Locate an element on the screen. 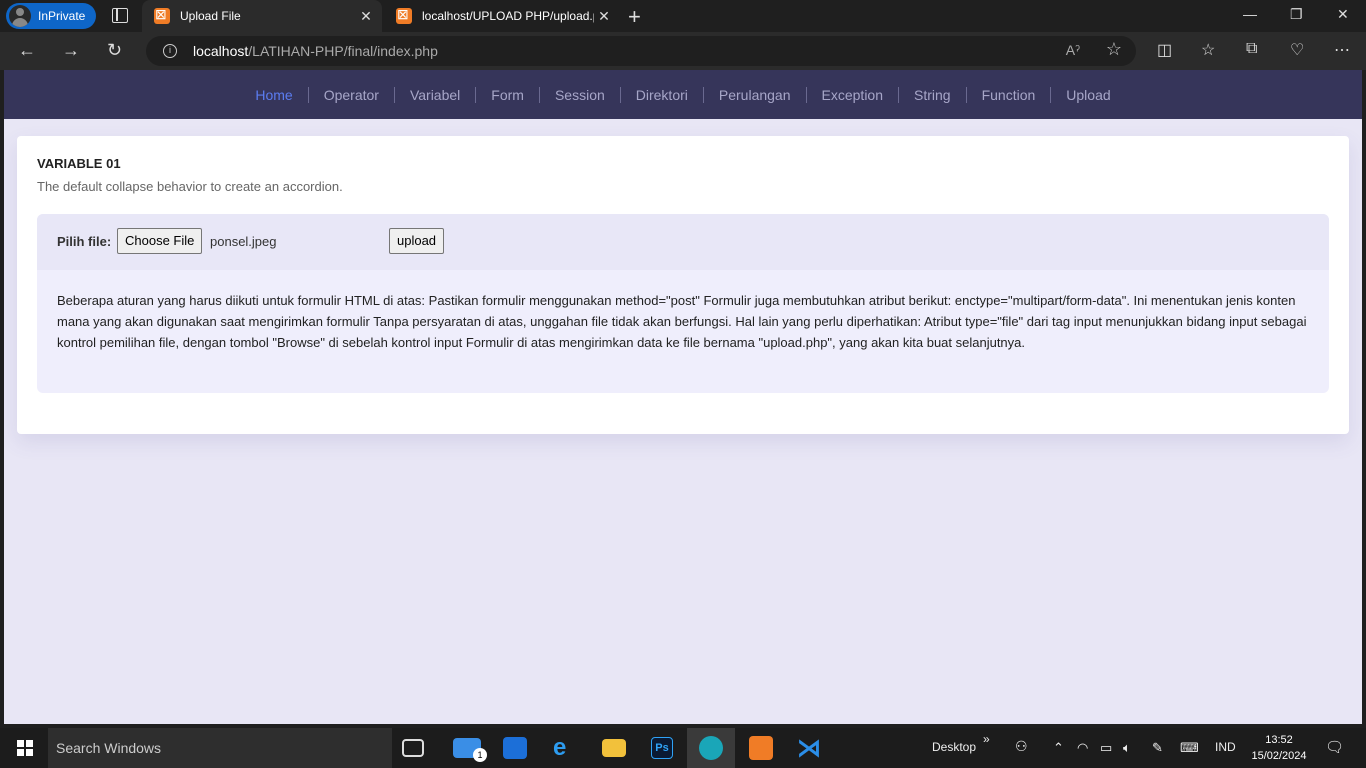 This screenshot has height=768, width=1366. choose-file-button: Choose File is located at coordinates (160, 241).